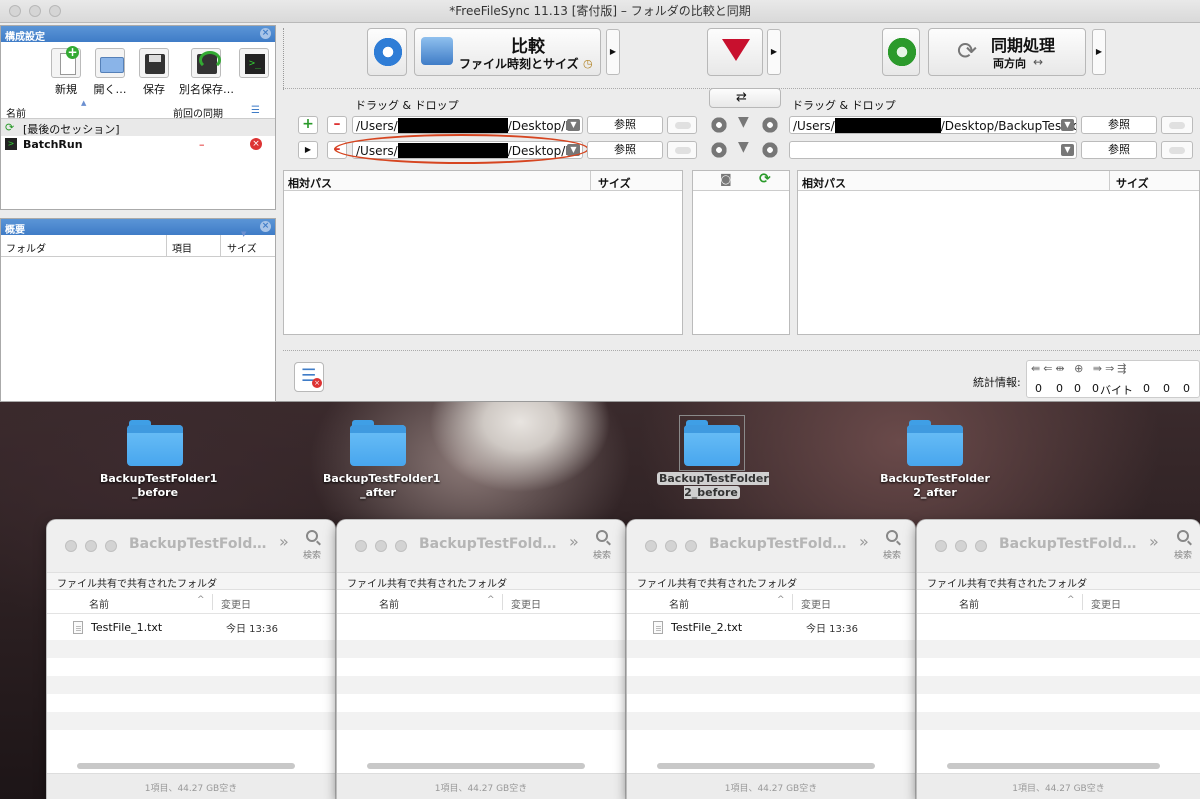 The height and width of the screenshot is (799, 1200). Describe the element at coordinates (138, 310) in the screenshot. I see `summary-panel: 概要 × フォルダ 項目 サイズ ▼` at that location.